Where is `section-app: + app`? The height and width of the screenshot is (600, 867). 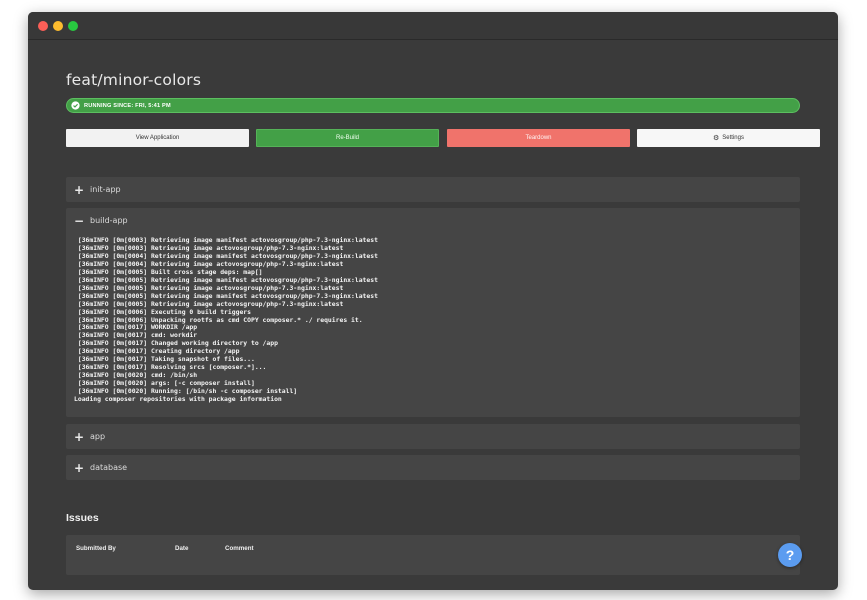 section-app: + app is located at coordinates (433, 436).